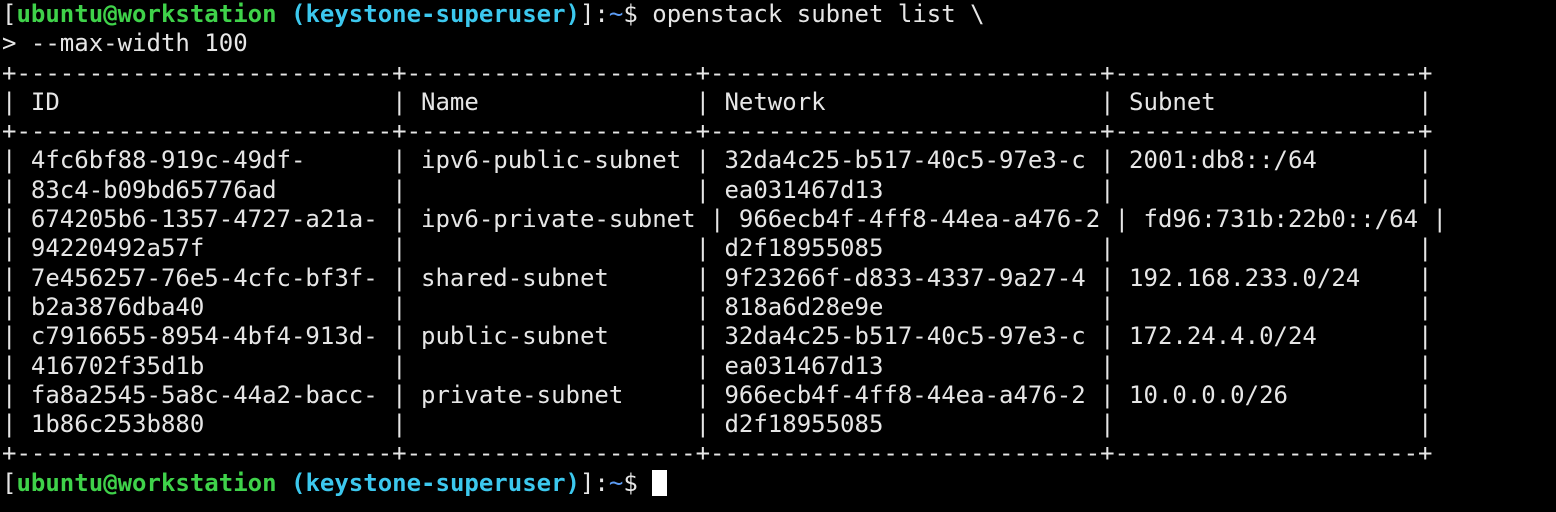  Describe the element at coordinates (717, 248) in the screenshot. I see `table-row: | 94220492a57f | | d2f18955085 | |` at that location.